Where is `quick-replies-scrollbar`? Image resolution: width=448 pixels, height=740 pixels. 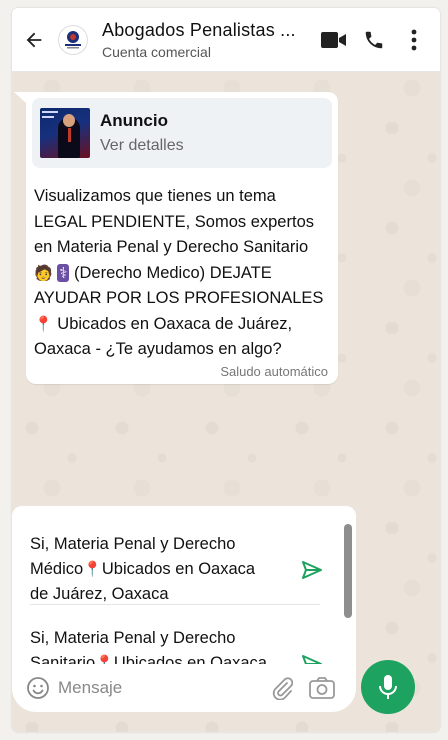 quick-replies-scrollbar is located at coordinates (348, 571).